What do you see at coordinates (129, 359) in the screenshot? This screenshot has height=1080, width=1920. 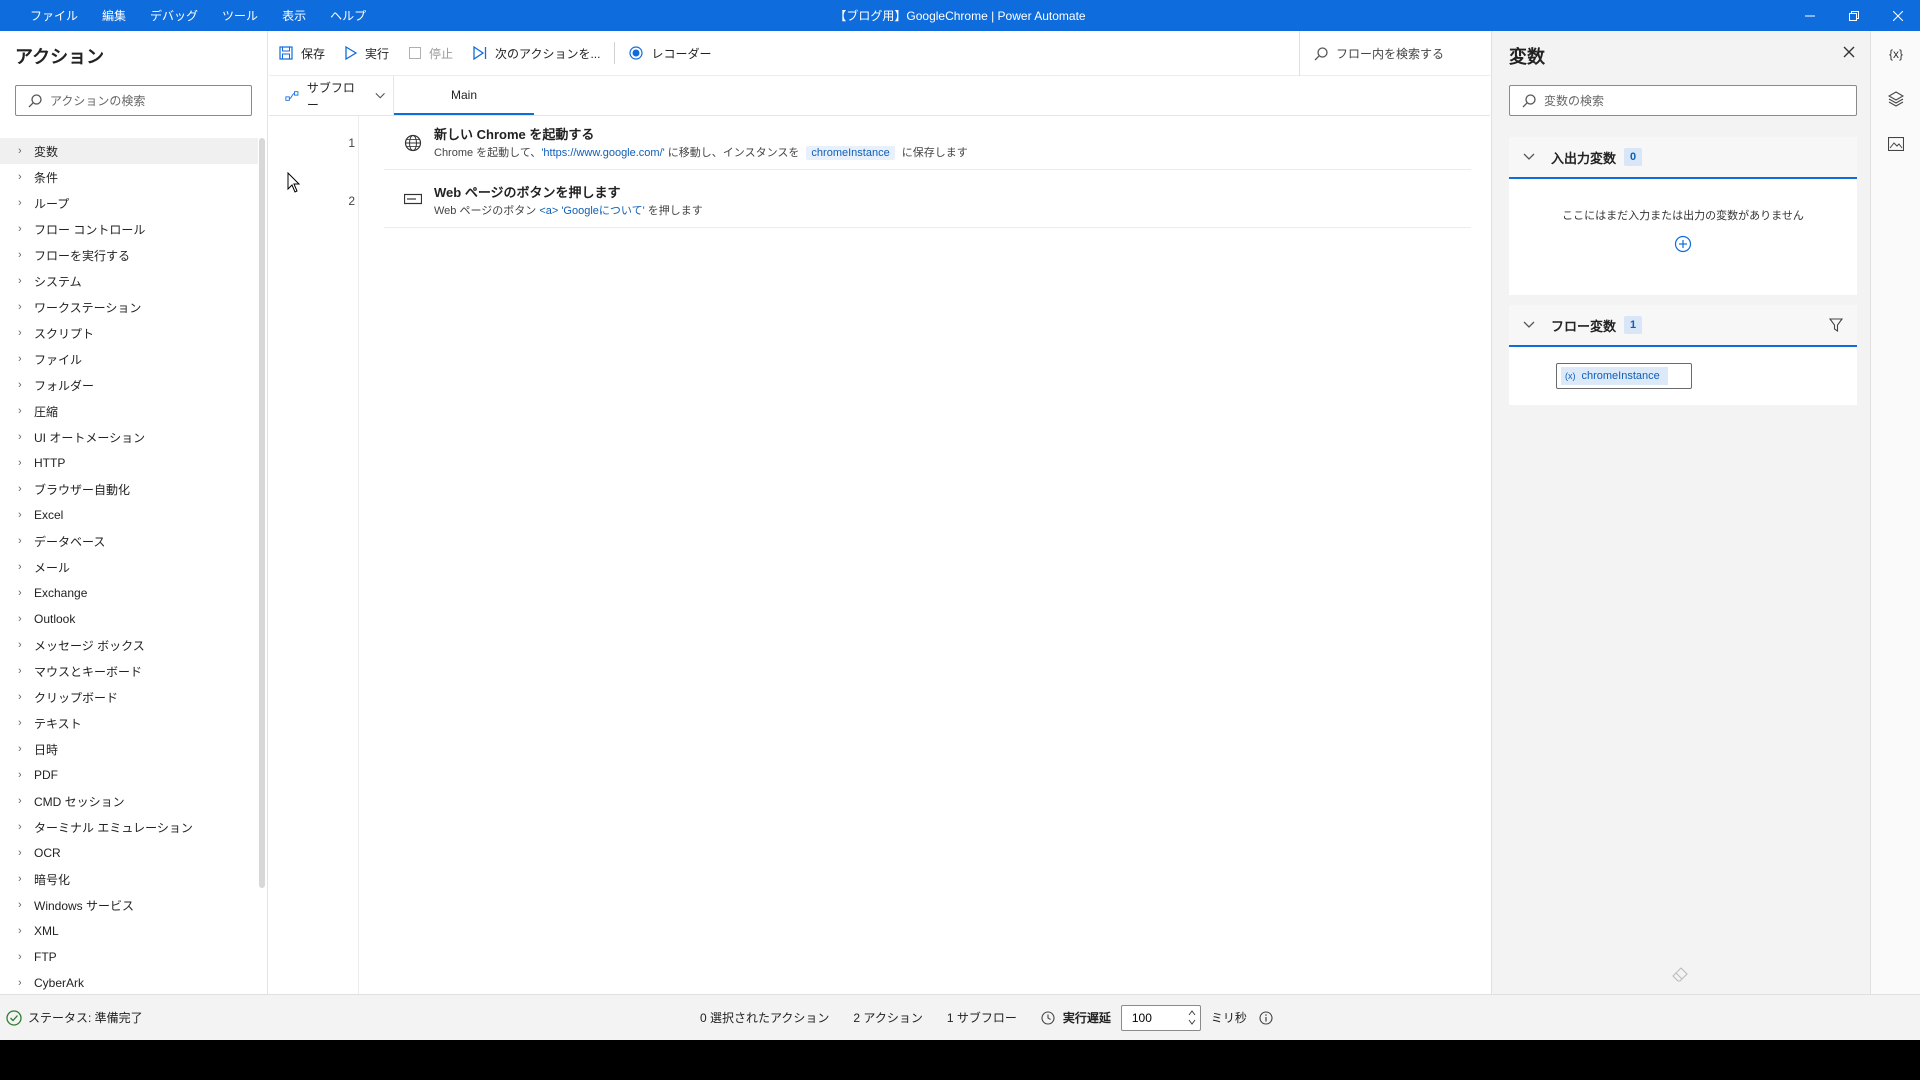 I see `action-category-item: › ファイル` at bounding box center [129, 359].